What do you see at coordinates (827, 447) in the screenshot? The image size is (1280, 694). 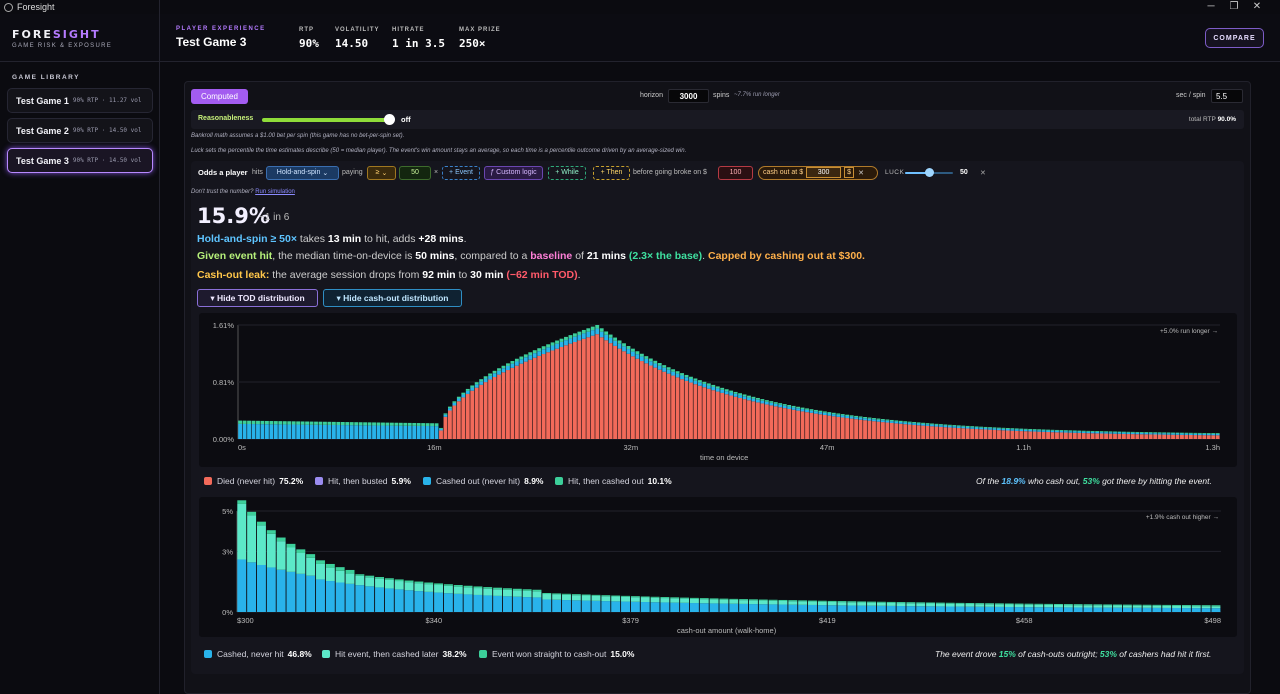 I see `x-tick-label: 47m` at bounding box center [827, 447].